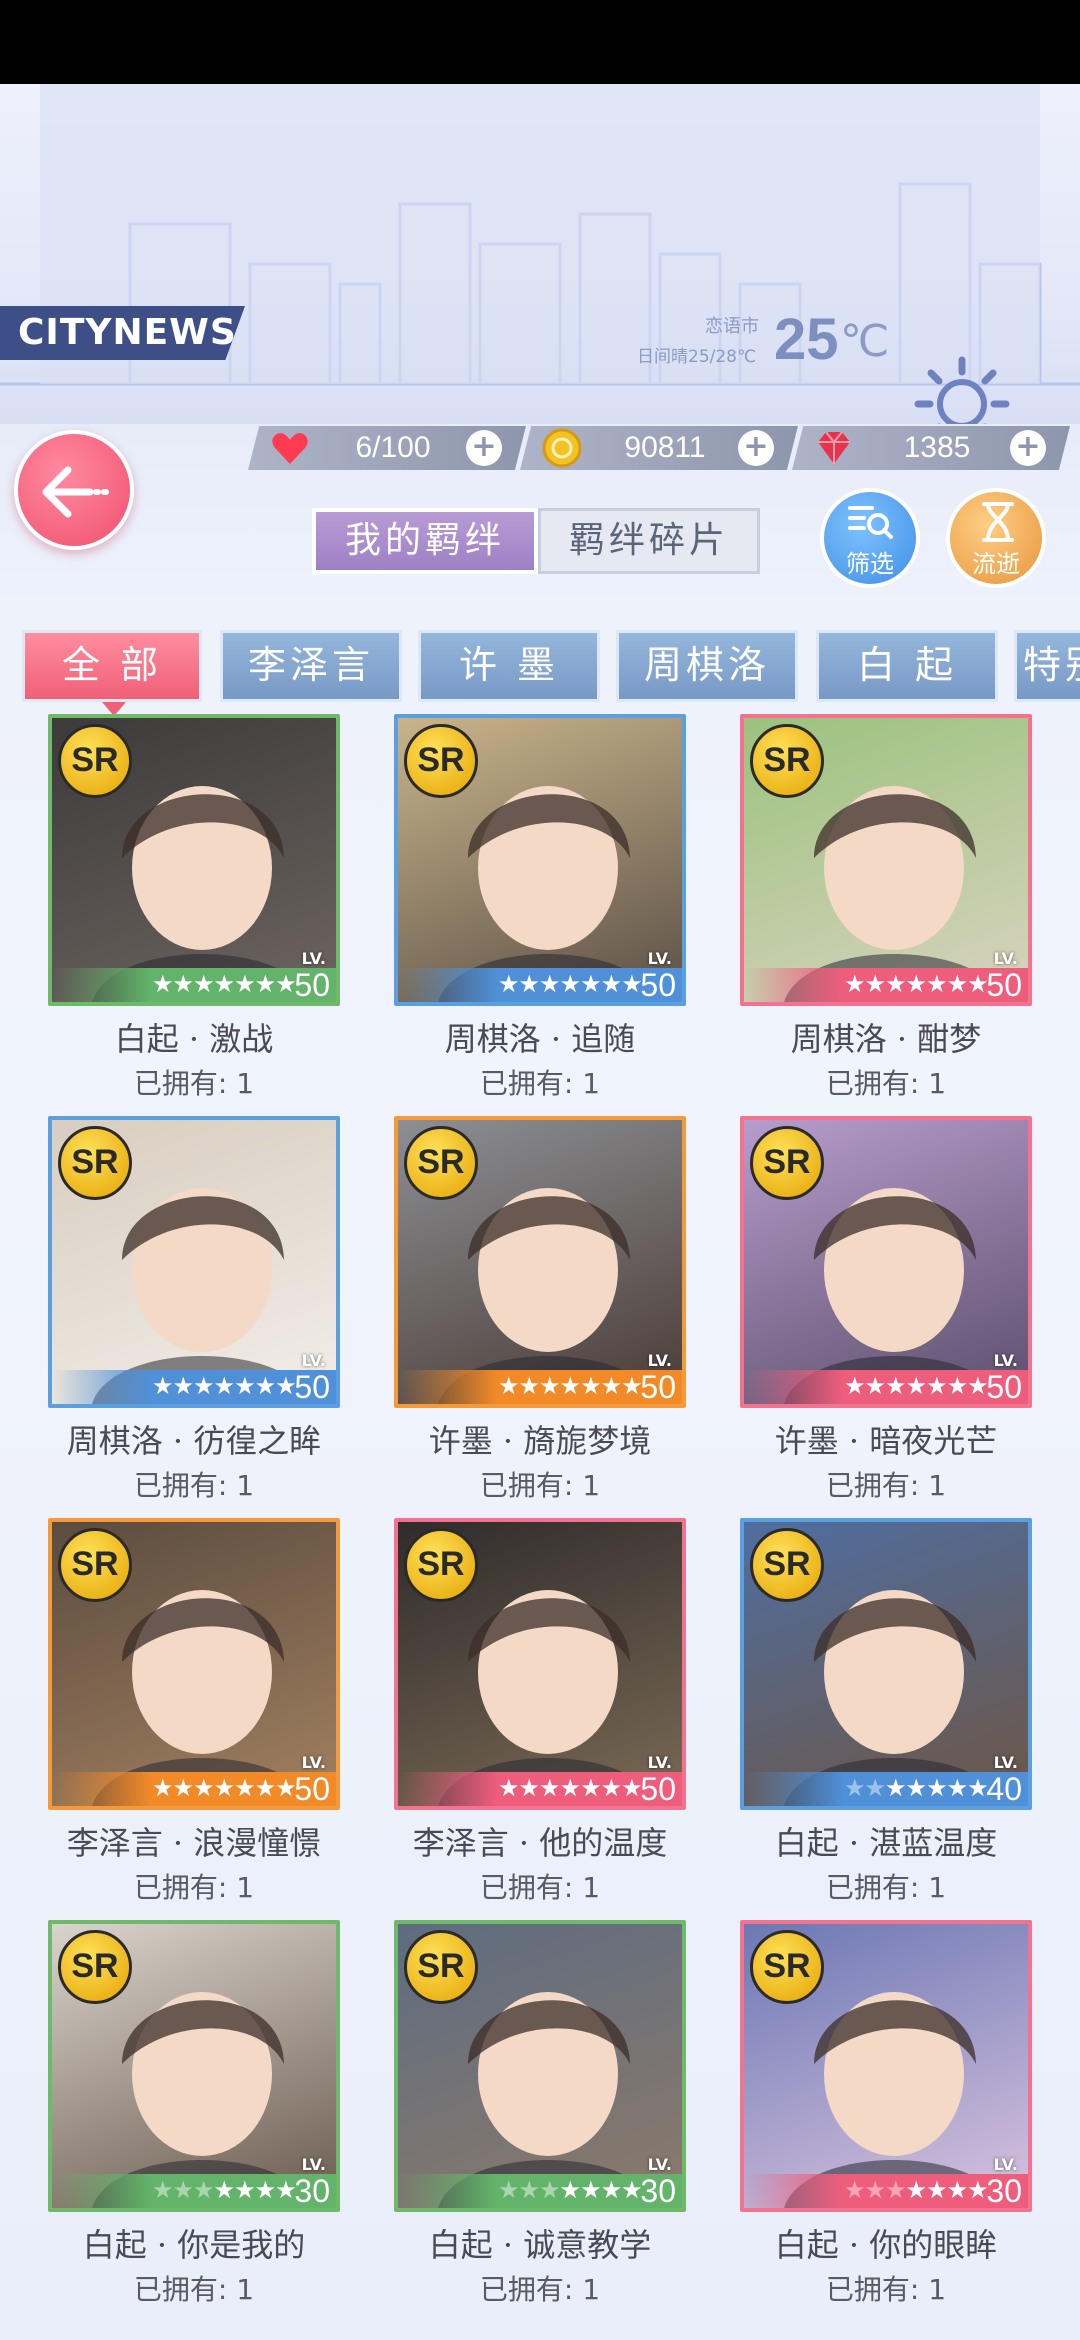  Describe the element at coordinates (886, 1441) in the screenshot. I see `card-name: 许墨 · 暗夜光芒` at that location.